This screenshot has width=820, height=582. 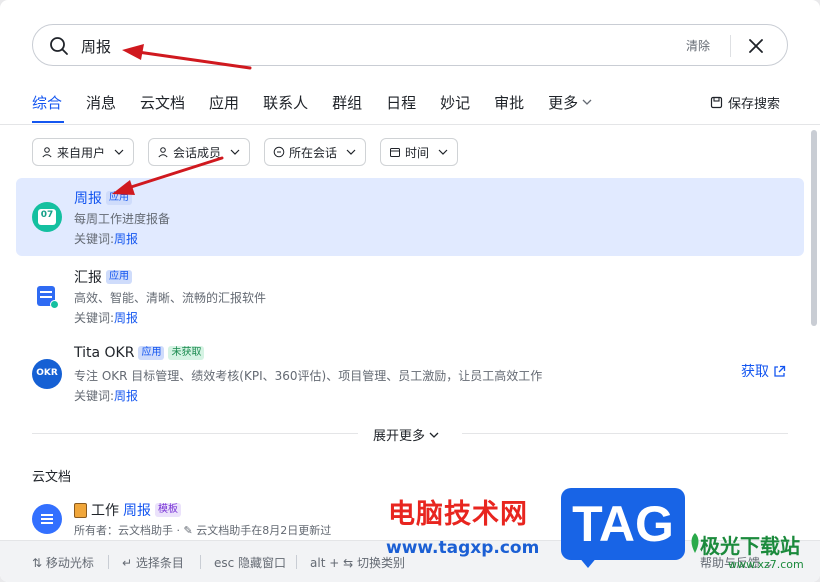 I want to click on tita-okr-app-icon: OKR, so click(x=47, y=374).